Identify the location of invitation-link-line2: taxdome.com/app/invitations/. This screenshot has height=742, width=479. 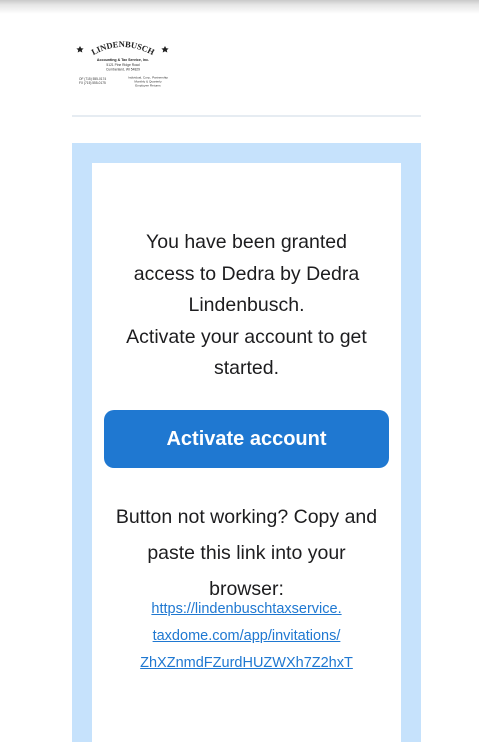
(246, 636).